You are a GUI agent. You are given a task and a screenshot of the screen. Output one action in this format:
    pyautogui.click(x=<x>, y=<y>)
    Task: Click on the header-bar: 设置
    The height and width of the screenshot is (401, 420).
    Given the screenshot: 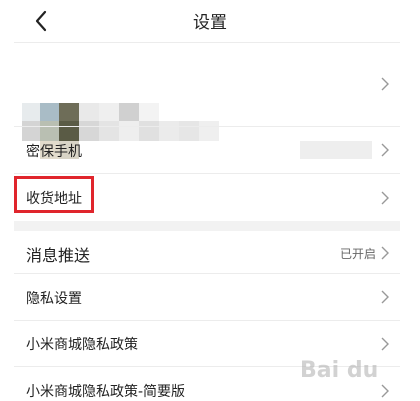 What is the action you would take?
    pyautogui.click(x=210, y=21)
    